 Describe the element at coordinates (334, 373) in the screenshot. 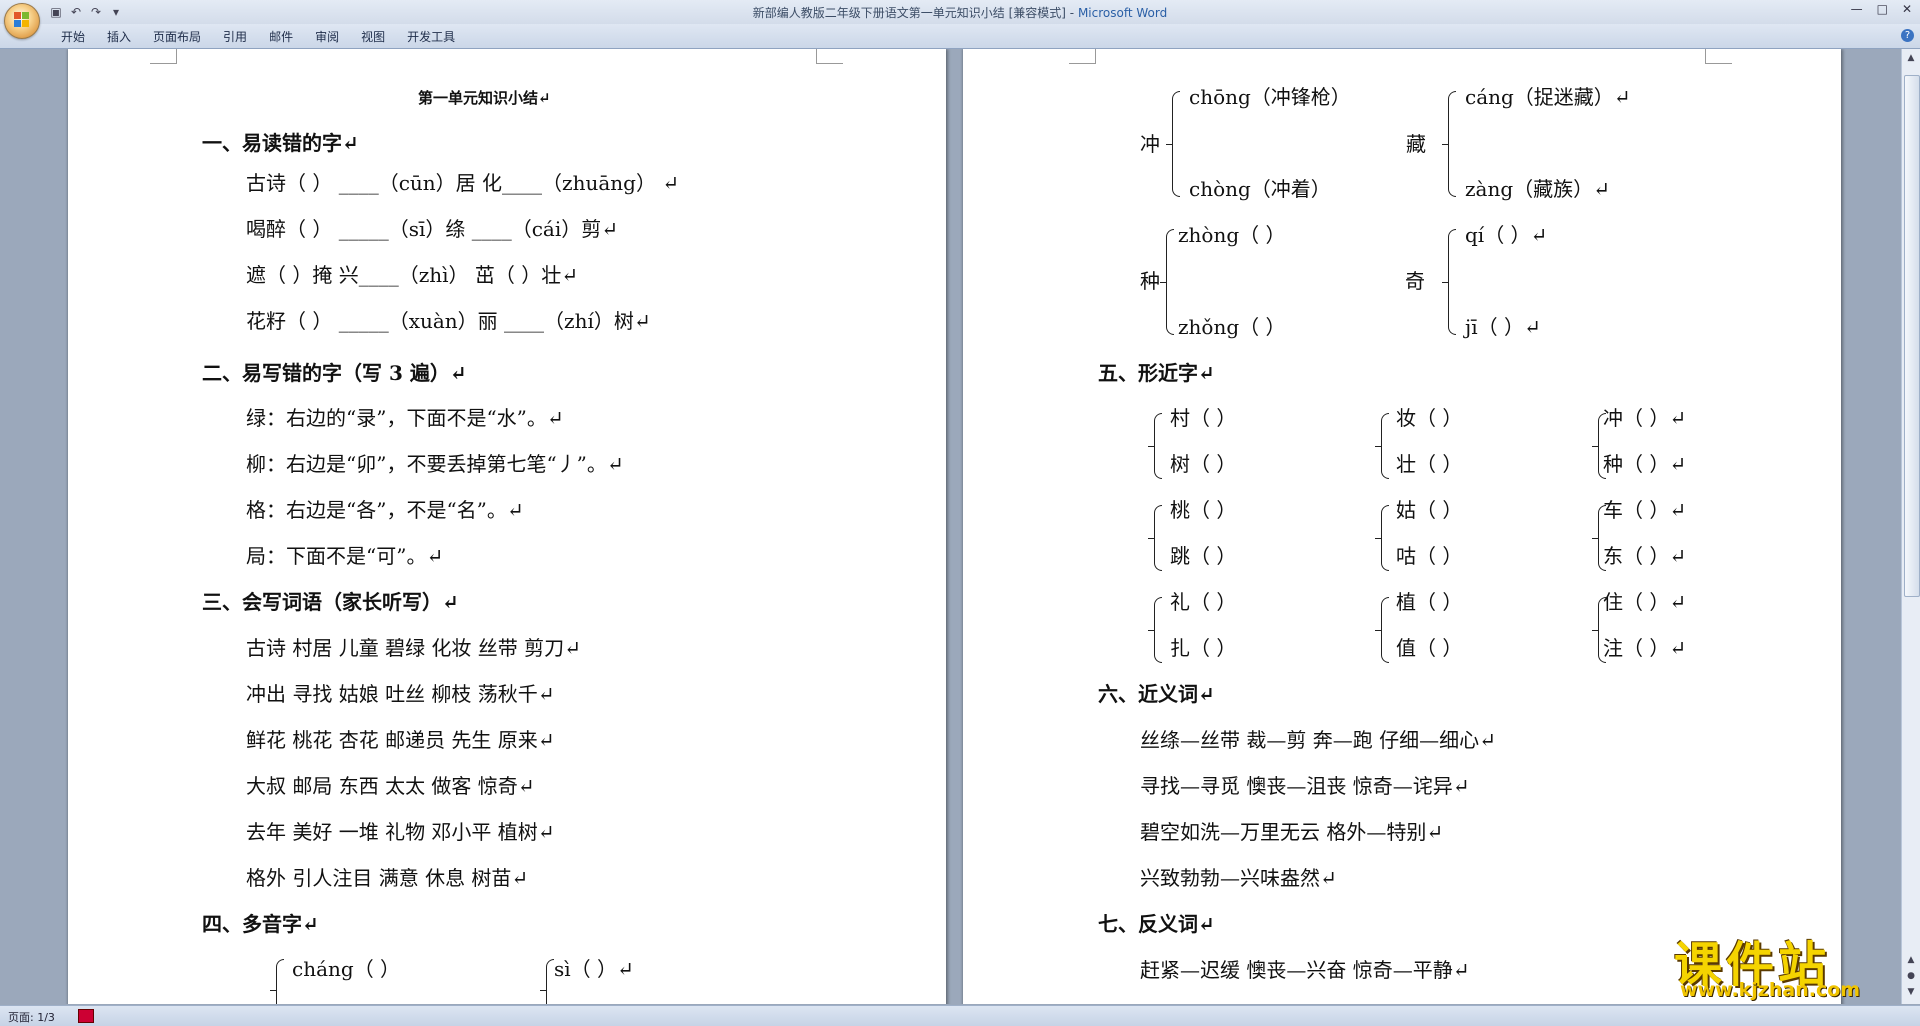

I see `section-heading: 二、易写错的字（写 3 遍）↵` at that location.